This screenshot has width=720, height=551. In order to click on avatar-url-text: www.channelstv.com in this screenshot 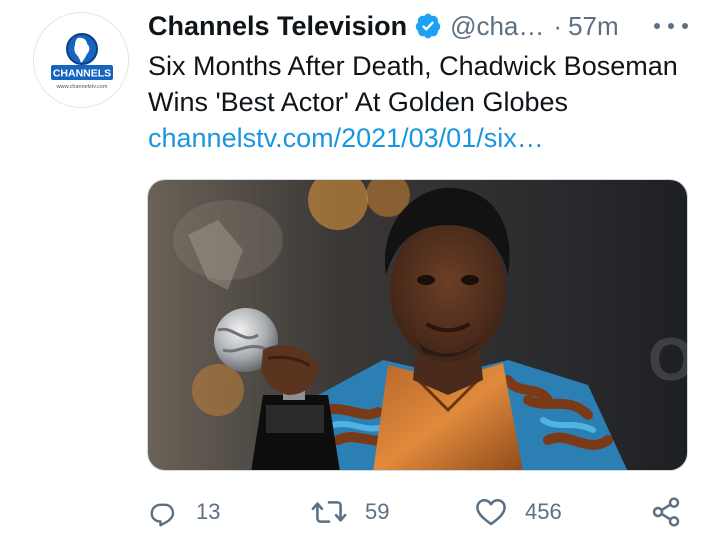, I will do `click(82, 87)`.